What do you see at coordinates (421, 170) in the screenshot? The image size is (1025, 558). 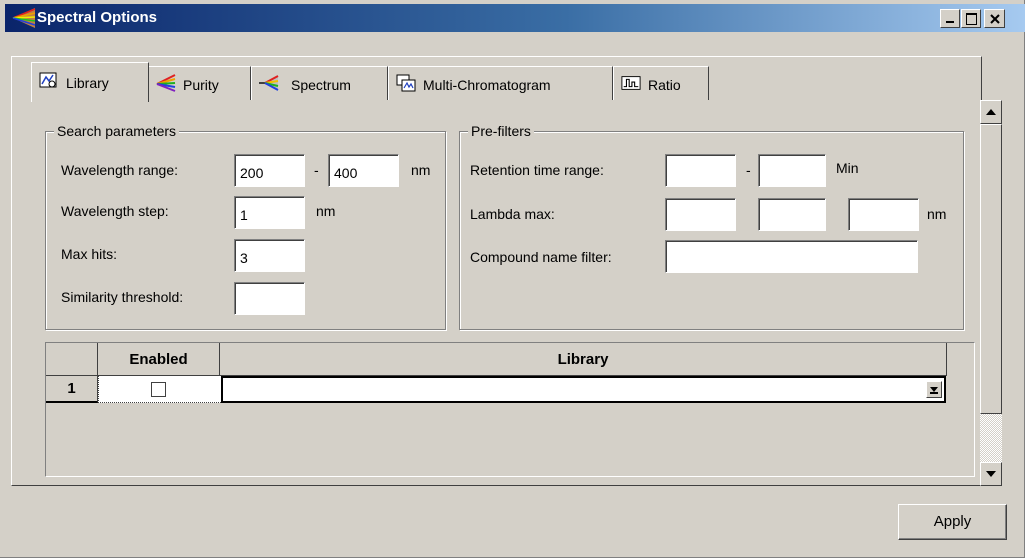 I see `wavelength-range-unit: nm` at bounding box center [421, 170].